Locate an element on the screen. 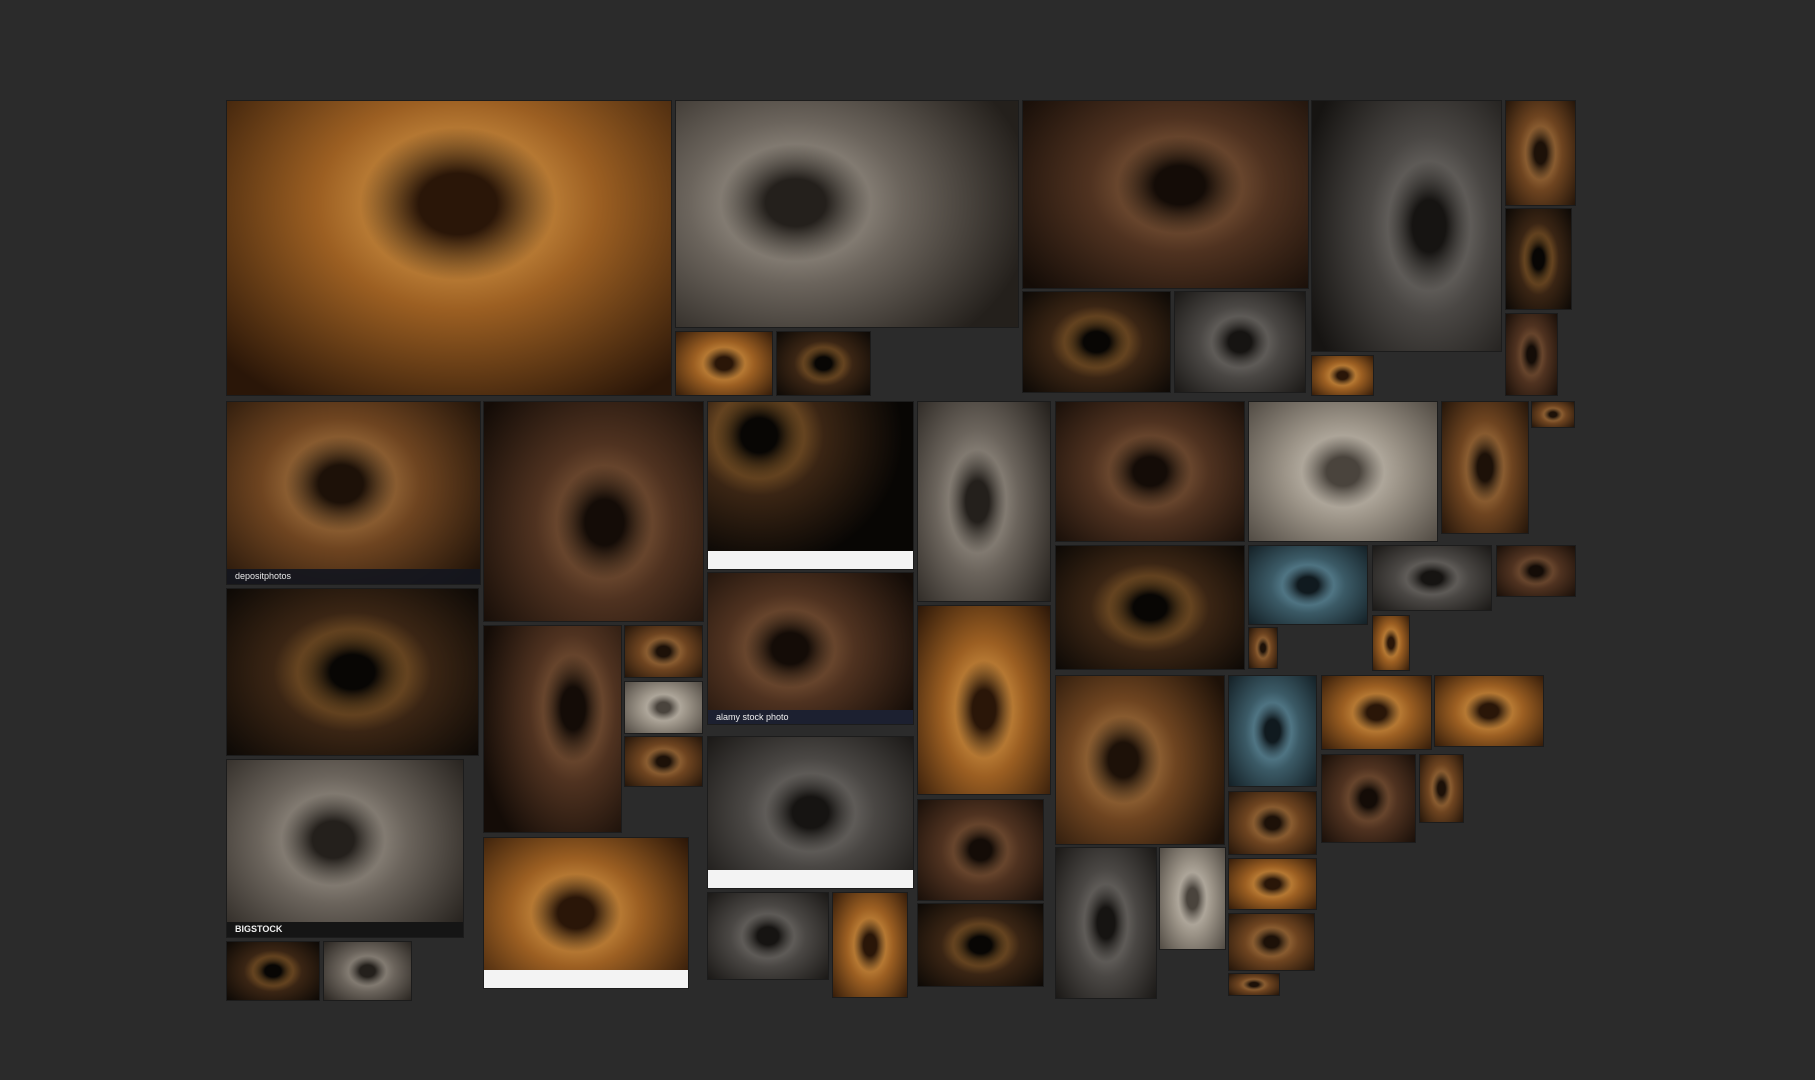 This screenshot has height=1080, width=1815. reference-image-miners-corridor is located at coordinates (984, 700).